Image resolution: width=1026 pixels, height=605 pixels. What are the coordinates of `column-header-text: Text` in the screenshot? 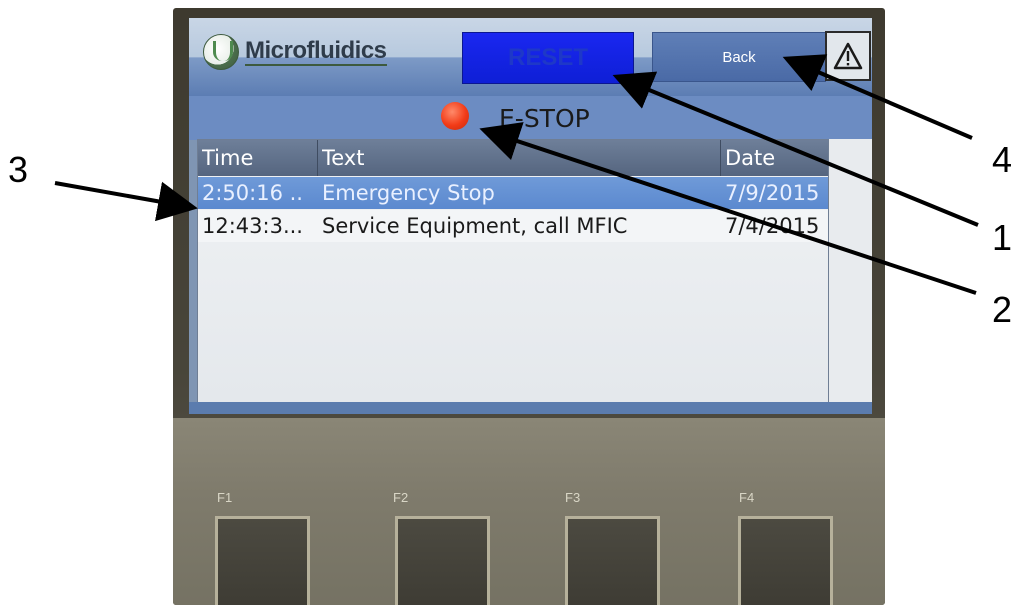 It's located at (522, 158).